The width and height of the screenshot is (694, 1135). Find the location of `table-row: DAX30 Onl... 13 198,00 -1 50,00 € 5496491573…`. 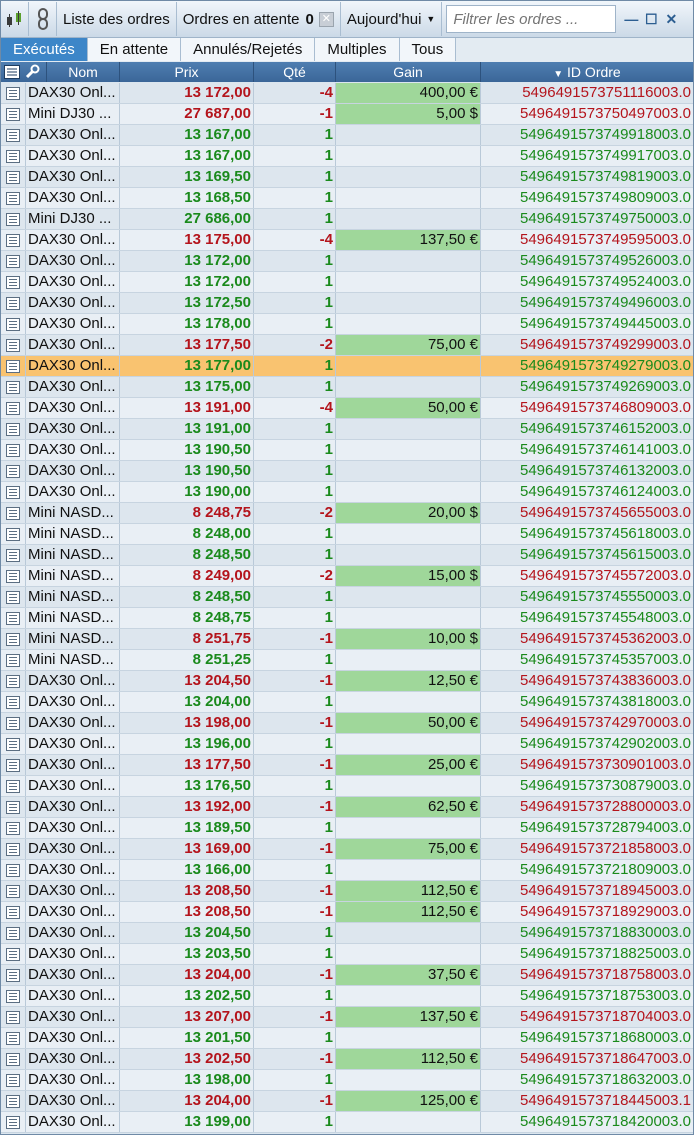

table-row: DAX30 Onl... 13 198,00 -1 50,00 € 5496491573… is located at coordinates (347, 723).